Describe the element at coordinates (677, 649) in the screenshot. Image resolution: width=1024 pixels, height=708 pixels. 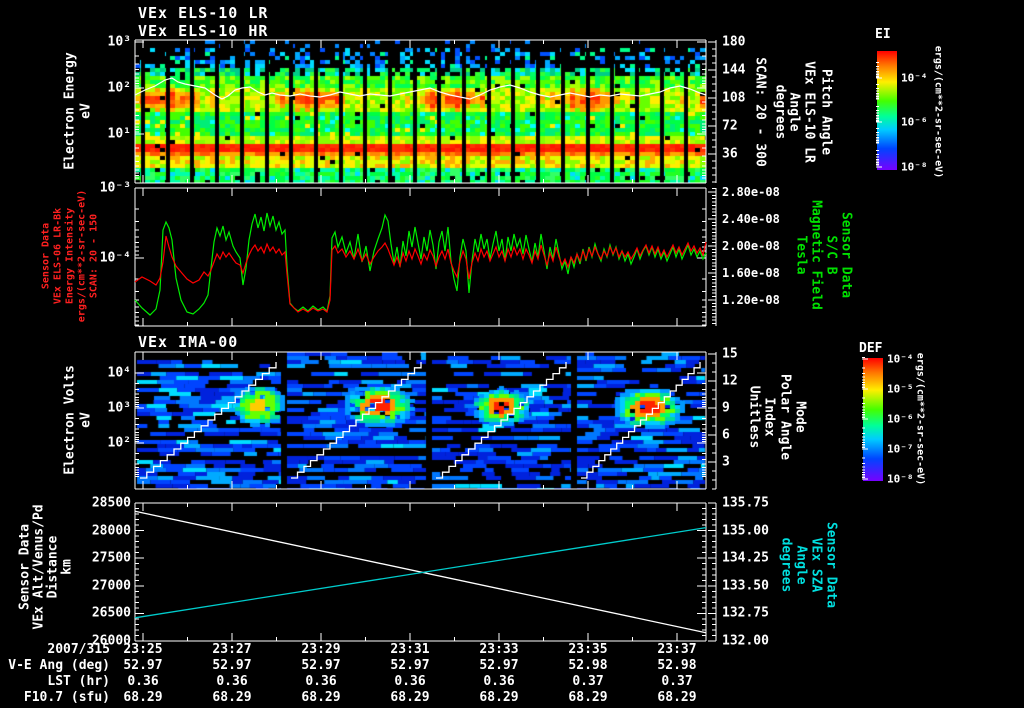
I see `time-tick-label: 23:37` at that location.